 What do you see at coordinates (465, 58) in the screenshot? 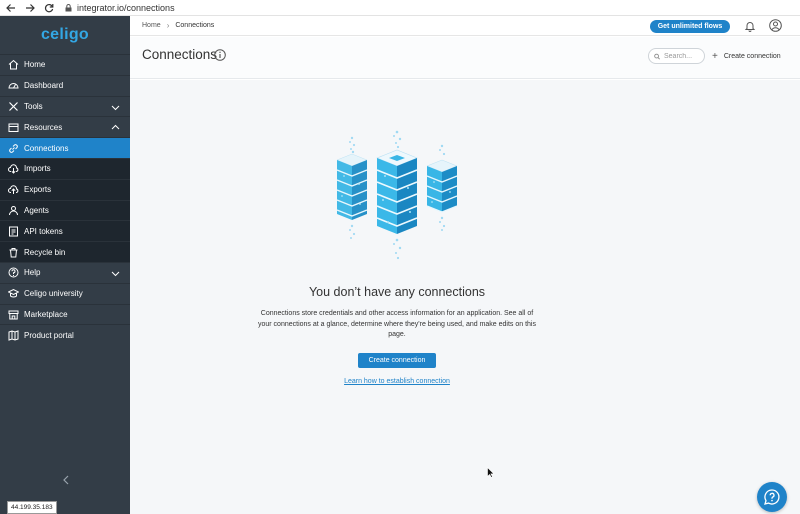
I see `page-title-bar: Connections + Create connection` at bounding box center [465, 58].